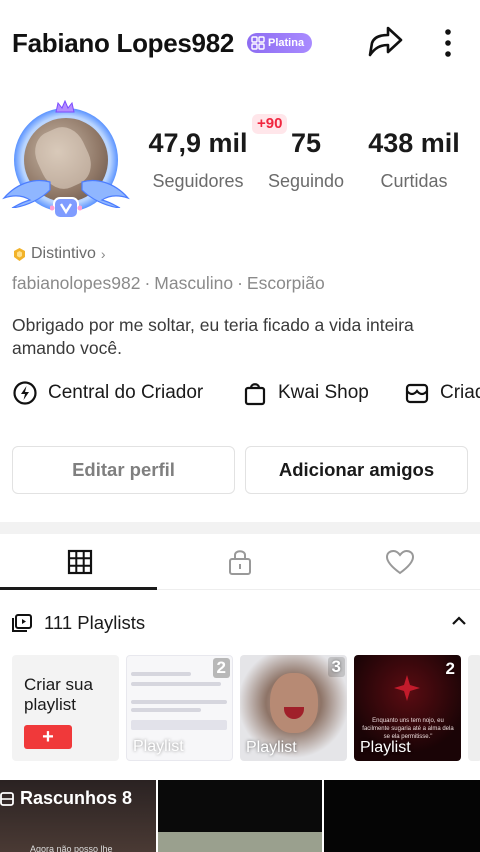  I want to click on medal-icon, so click(19, 254).